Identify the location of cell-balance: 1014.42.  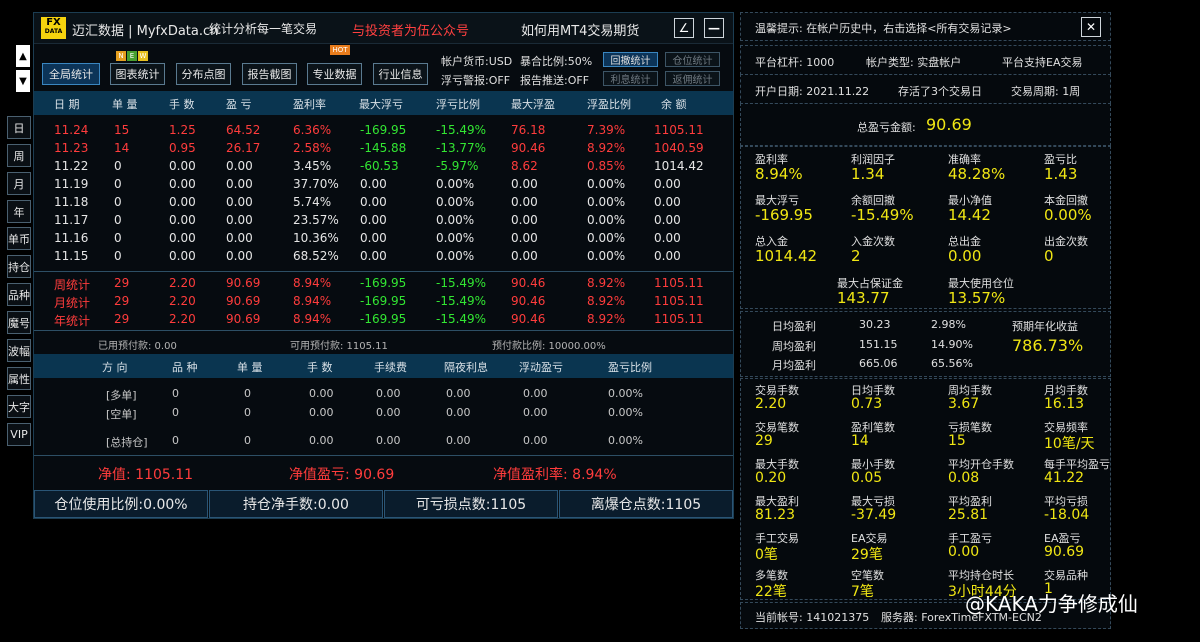
(679, 166).